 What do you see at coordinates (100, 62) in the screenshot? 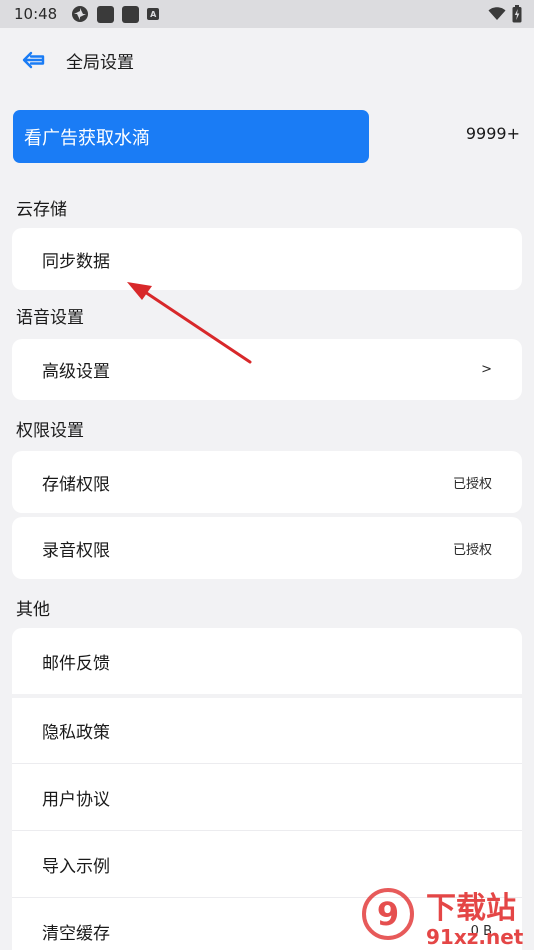
I see `page-title: 全局设置` at bounding box center [100, 62].